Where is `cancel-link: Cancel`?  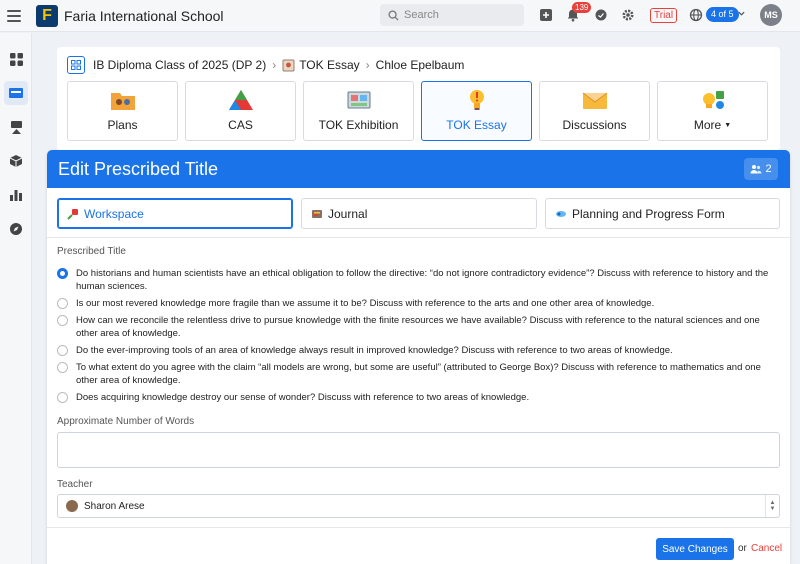
cancel-link: Cancel is located at coordinates (766, 548).